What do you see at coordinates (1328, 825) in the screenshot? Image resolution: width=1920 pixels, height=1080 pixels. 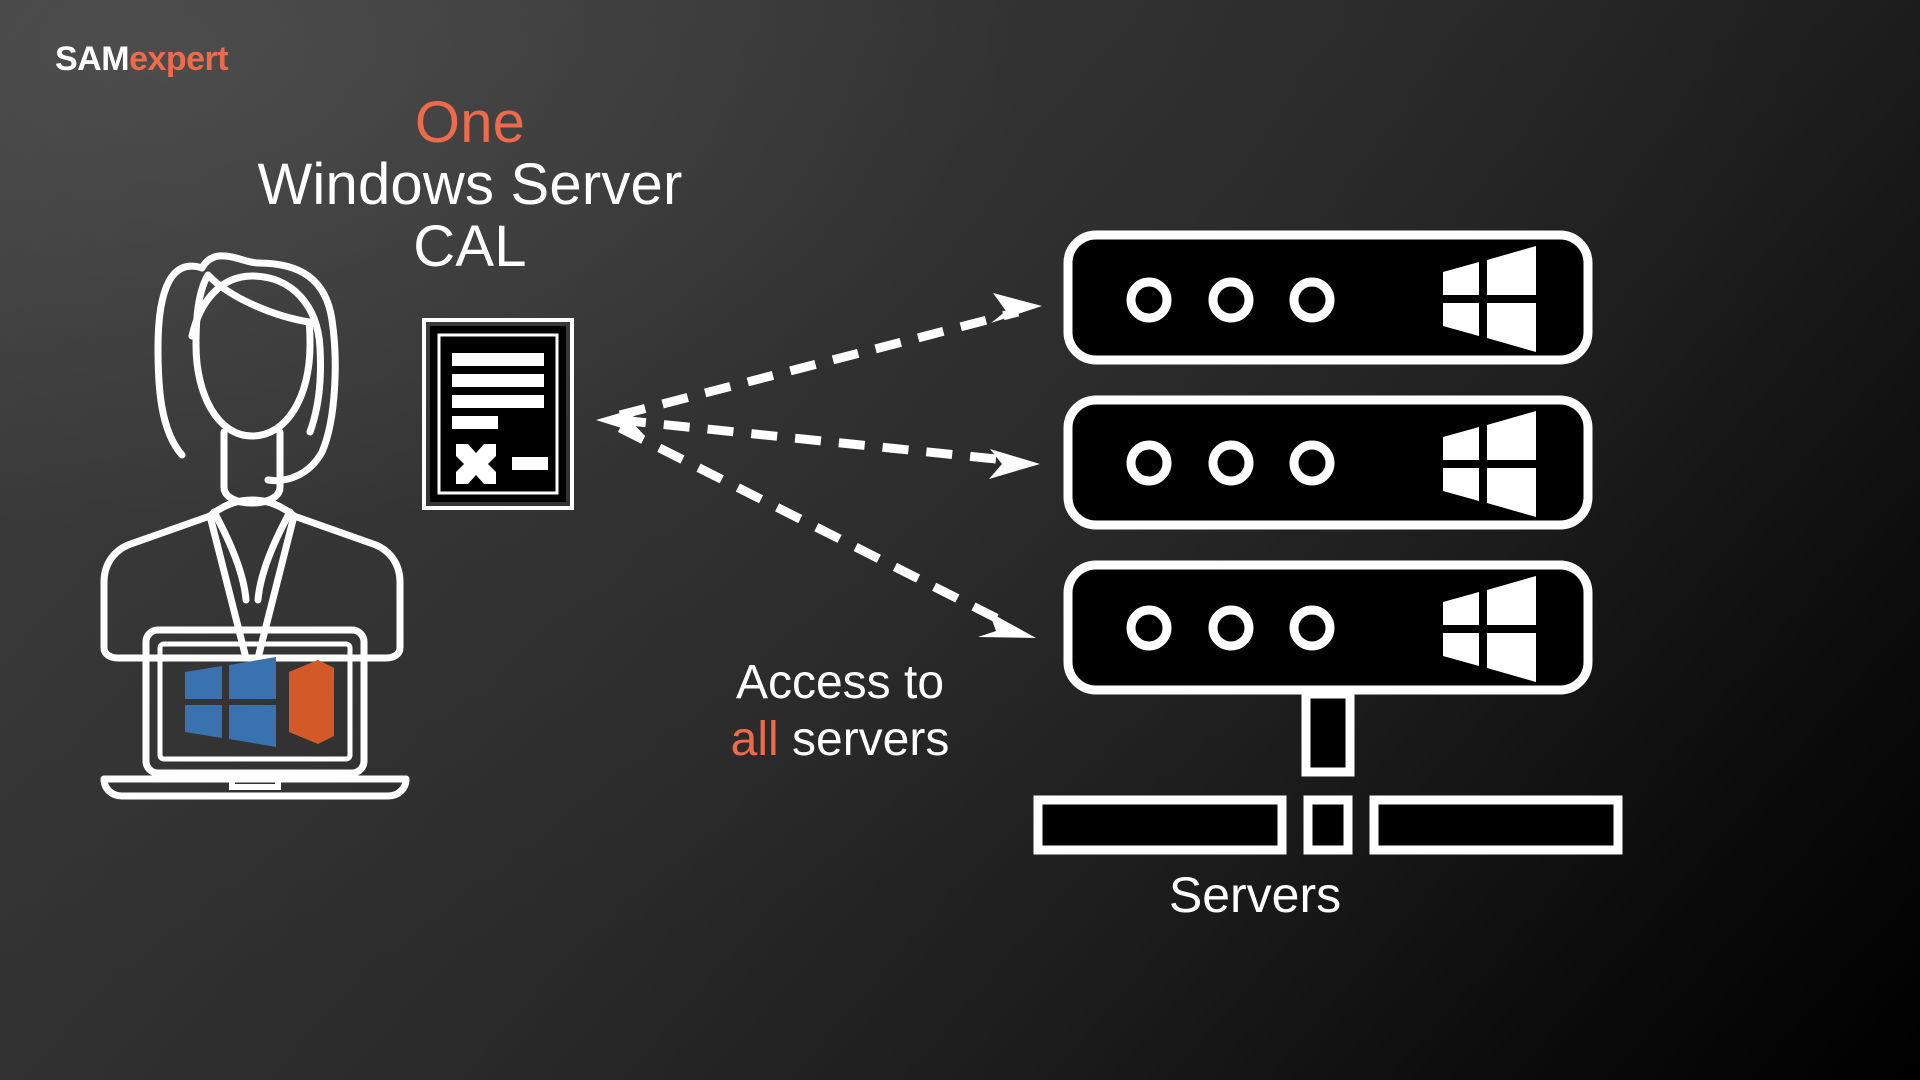 I see `rack-base-center-segment` at bounding box center [1328, 825].